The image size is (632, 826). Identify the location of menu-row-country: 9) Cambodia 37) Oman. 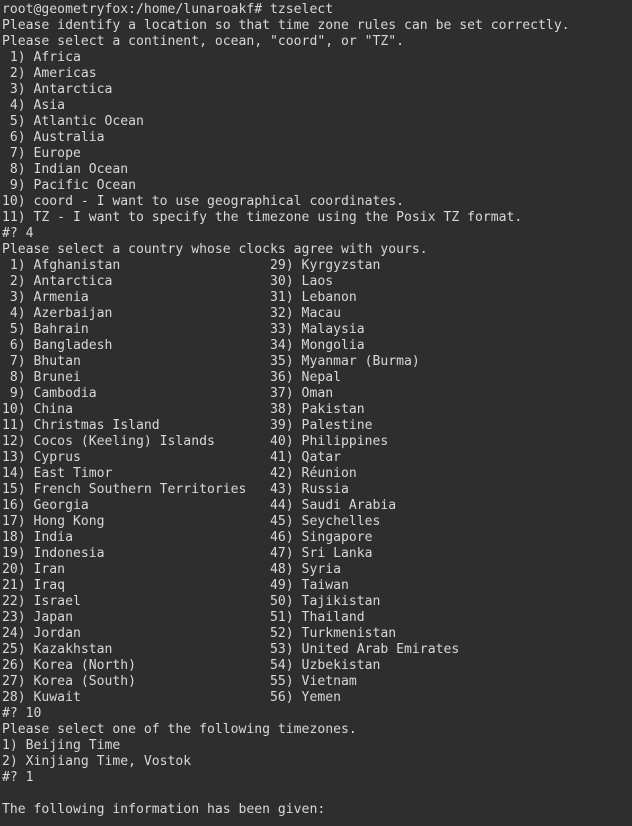
(317, 394).